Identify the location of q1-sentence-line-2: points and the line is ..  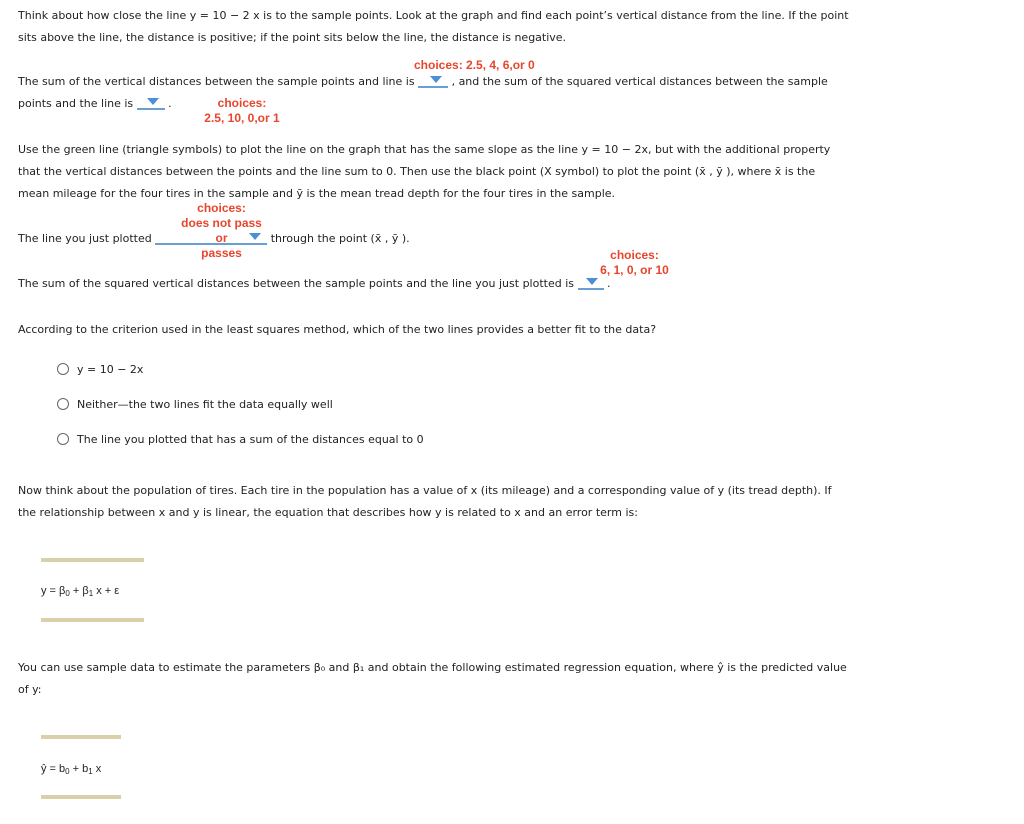
(95, 104).